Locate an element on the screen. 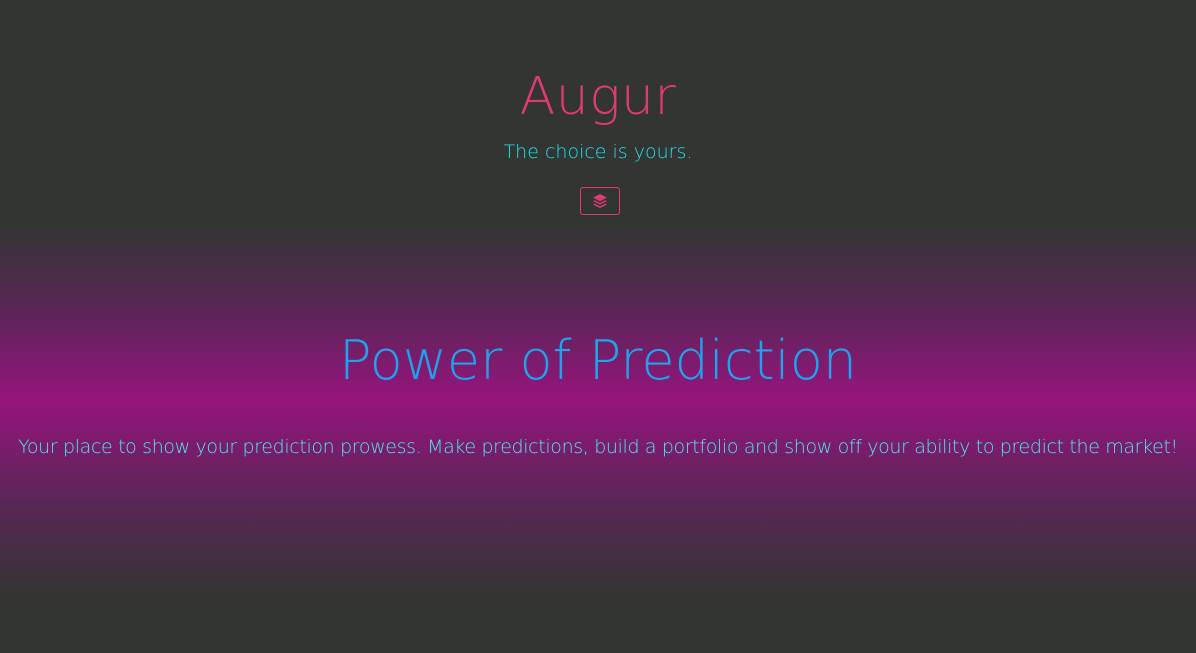 The image size is (1196, 653). section-heading: Power of Prediction is located at coordinates (598, 360).